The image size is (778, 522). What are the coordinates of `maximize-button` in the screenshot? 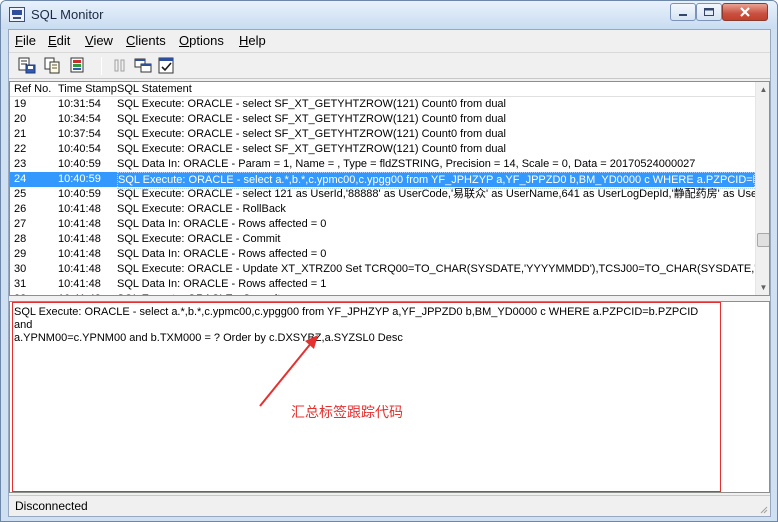 It's located at (709, 12).